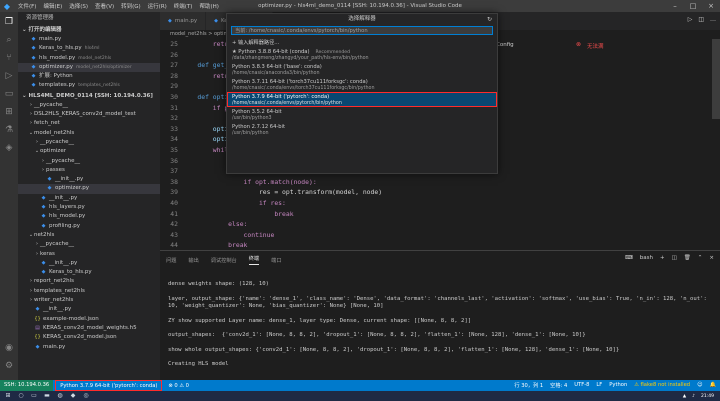  Describe the element at coordinates (362, 129) in the screenshot. I see `interpreter-option: Python 2.7.12 64-bit/usr/bin/python` at that location.